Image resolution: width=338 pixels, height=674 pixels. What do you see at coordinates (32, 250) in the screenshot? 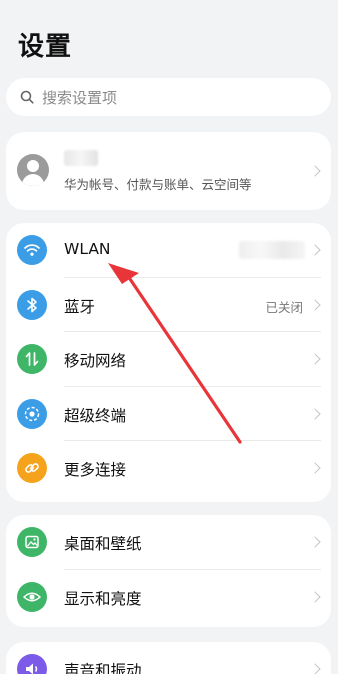
I see `wifi-icon` at bounding box center [32, 250].